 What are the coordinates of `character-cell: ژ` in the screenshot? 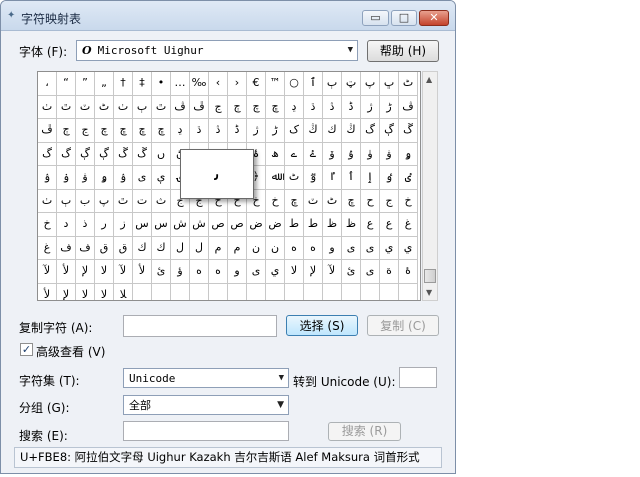 It's located at (370, 107).